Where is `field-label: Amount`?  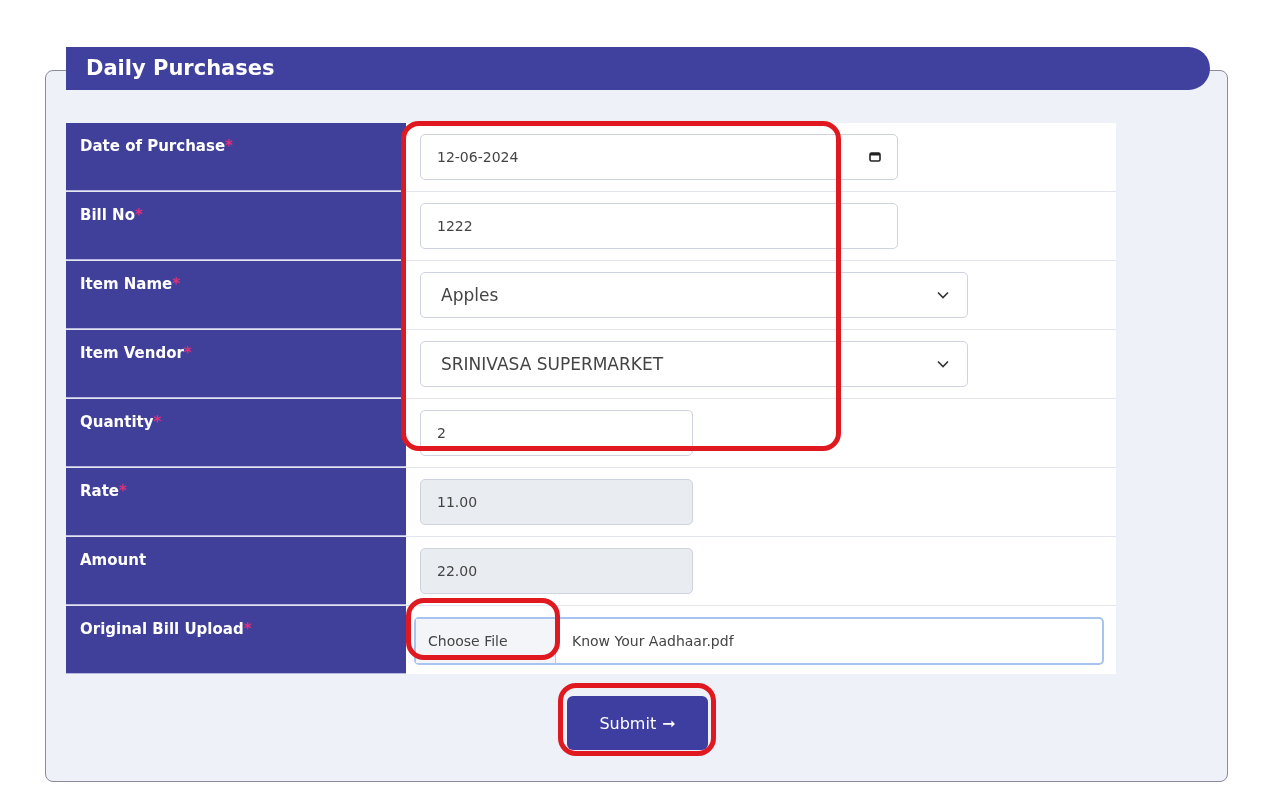 field-label: Amount is located at coordinates (236, 571).